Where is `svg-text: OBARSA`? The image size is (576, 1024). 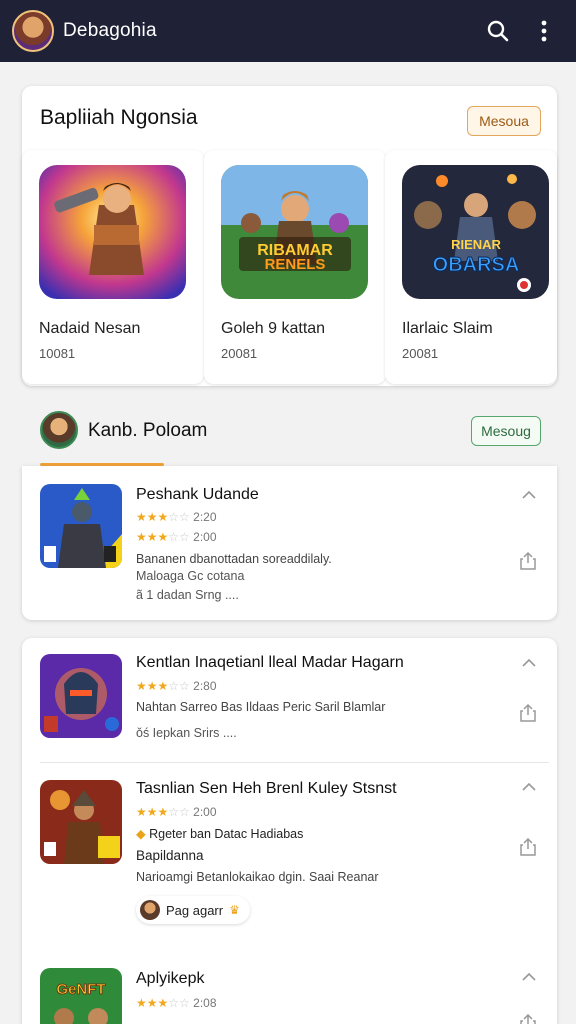 svg-text: OBARSA is located at coordinates (476, 265).